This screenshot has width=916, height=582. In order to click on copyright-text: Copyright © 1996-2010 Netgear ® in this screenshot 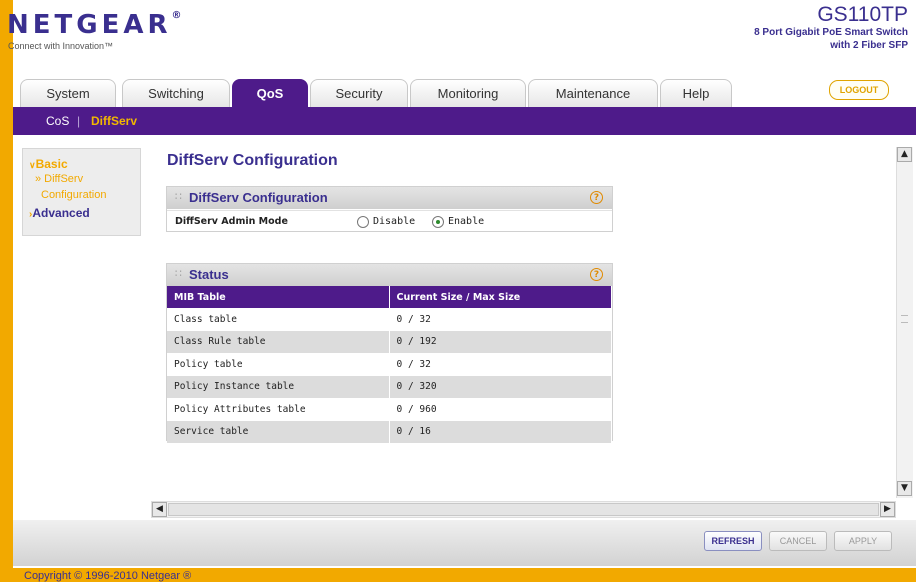, I will do `click(108, 576)`.